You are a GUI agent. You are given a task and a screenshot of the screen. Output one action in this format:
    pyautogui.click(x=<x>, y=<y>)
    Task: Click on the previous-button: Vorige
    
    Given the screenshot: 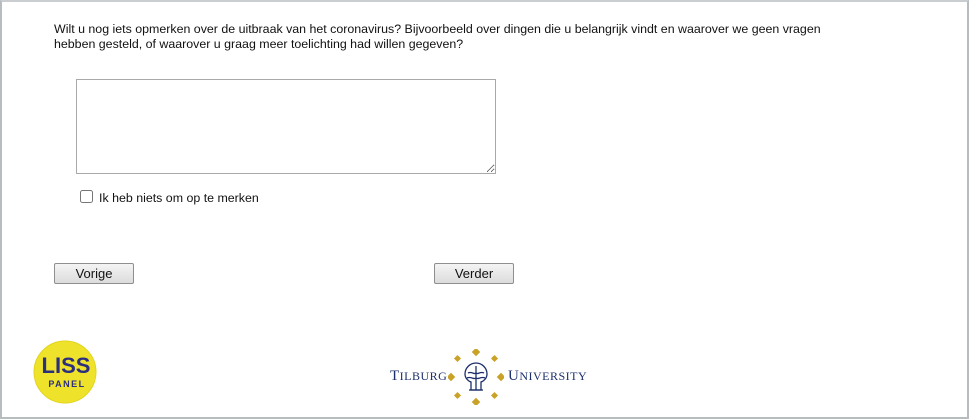 What is the action you would take?
    pyautogui.click(x=94, y=273)
    